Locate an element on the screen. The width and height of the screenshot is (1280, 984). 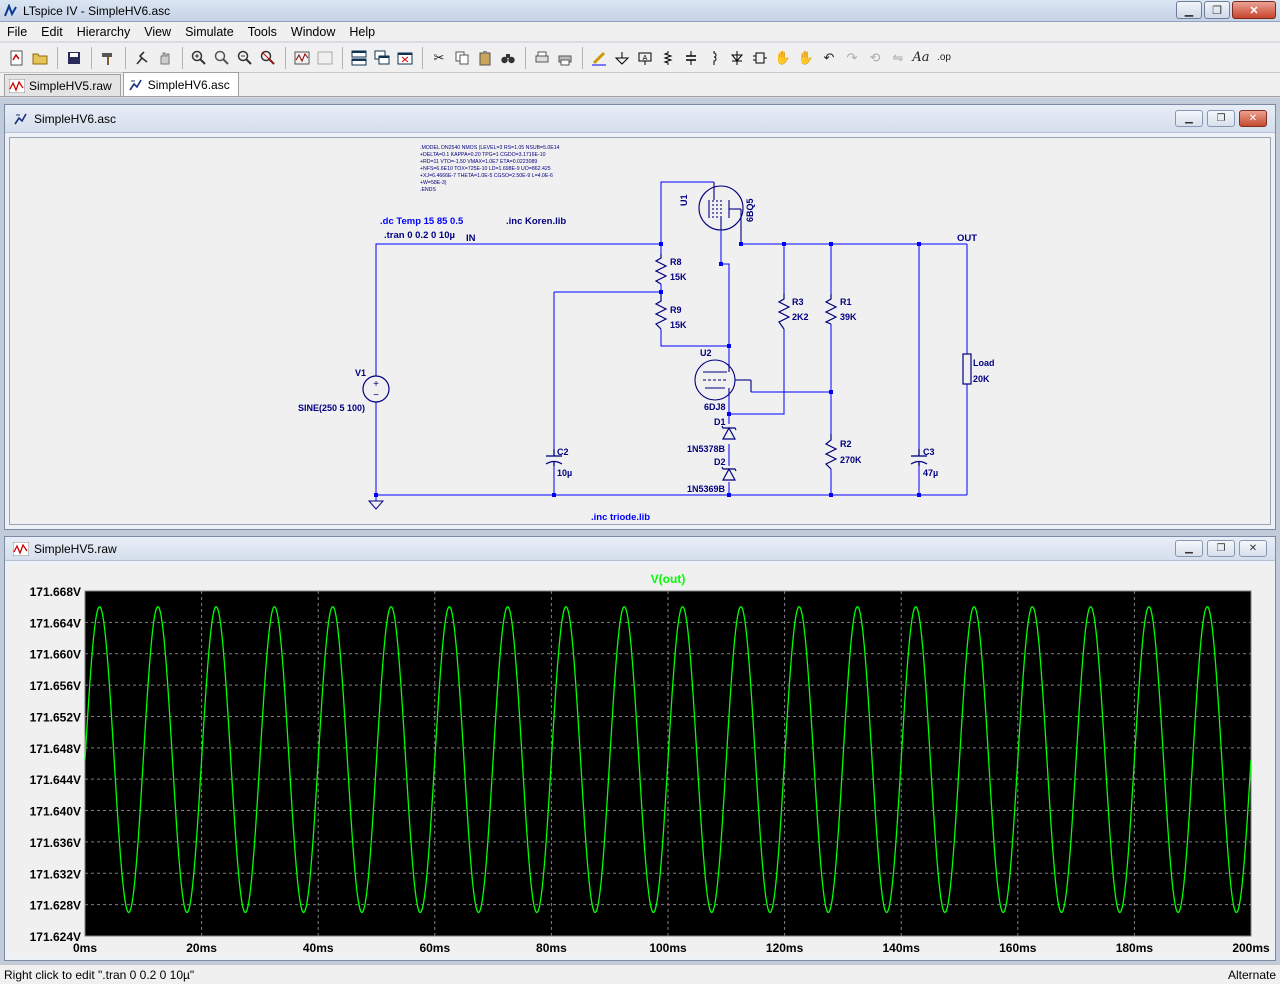
schematic-restore-button: ❐ is located at coordinates (1221, 118).